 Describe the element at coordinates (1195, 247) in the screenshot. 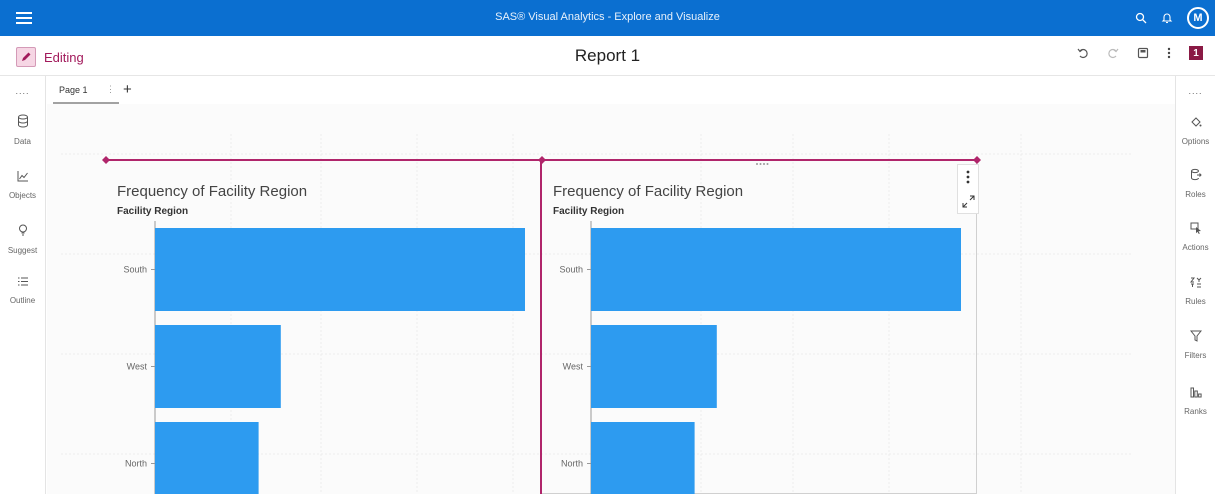

I see `rail-item-label: Actions` at that location.